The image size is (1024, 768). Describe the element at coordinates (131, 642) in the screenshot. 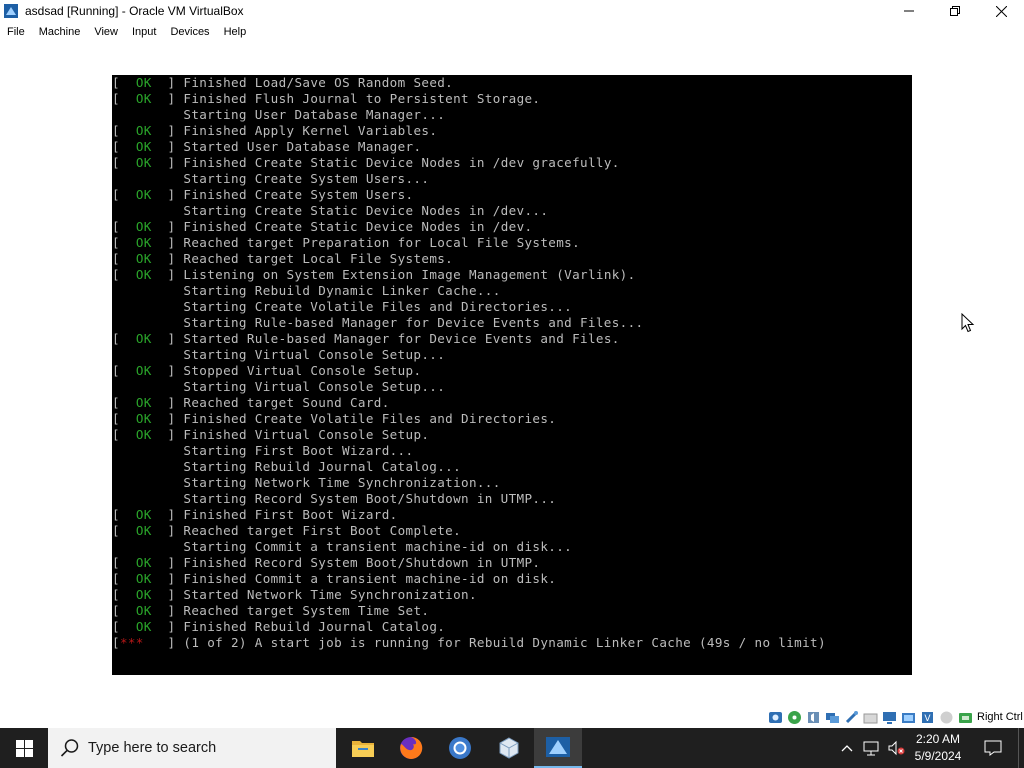

I see `status-running: ***` at that location.